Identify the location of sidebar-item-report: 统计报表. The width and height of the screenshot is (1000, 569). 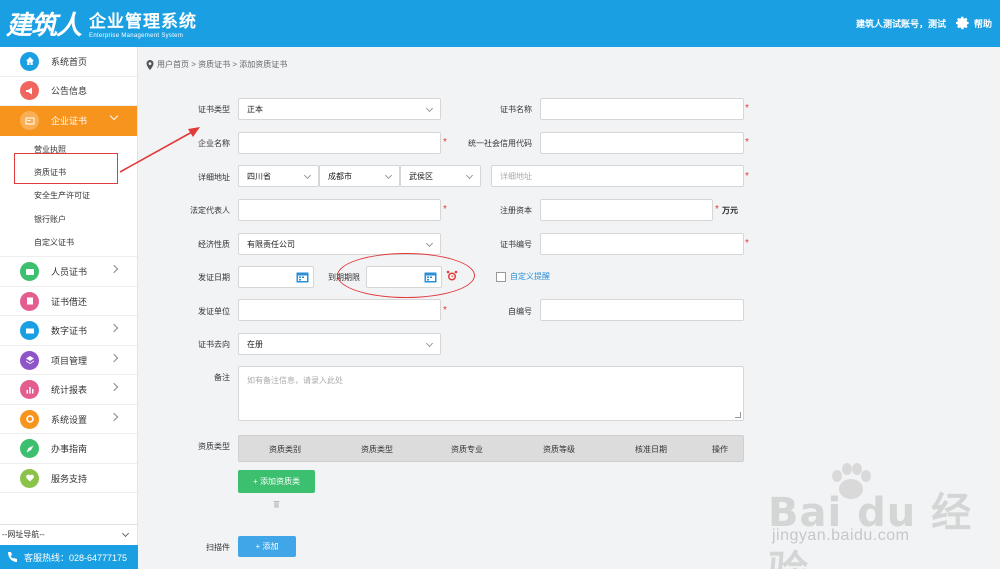
(68, 390).